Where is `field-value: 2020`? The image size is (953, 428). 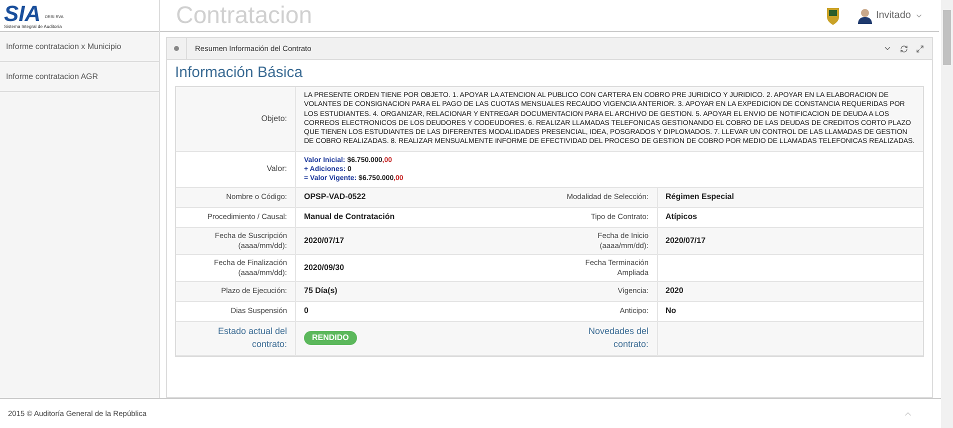 field-value: 2020 is located at coordinates (675, 291).